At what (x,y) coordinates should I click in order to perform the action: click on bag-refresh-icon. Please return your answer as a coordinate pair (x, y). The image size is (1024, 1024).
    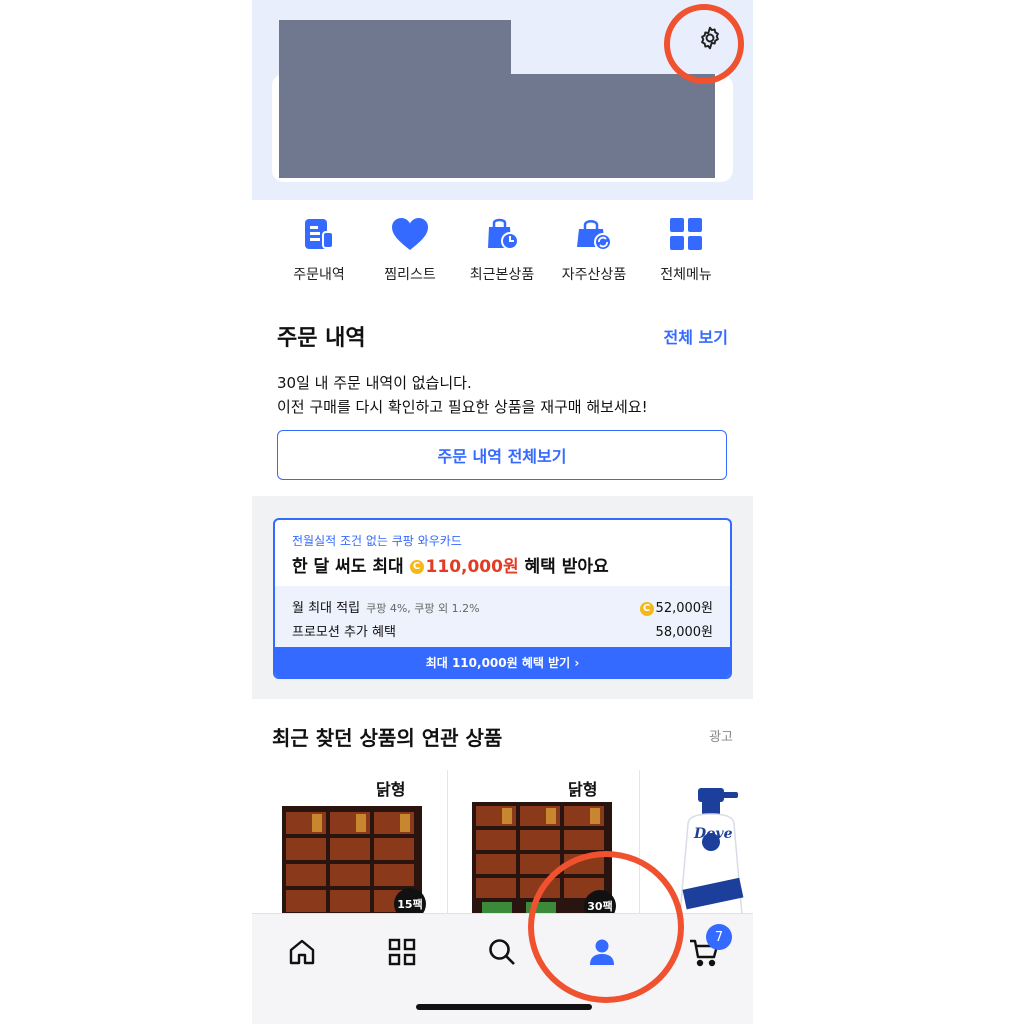
    Looking at the image, I should click on (594, 235).